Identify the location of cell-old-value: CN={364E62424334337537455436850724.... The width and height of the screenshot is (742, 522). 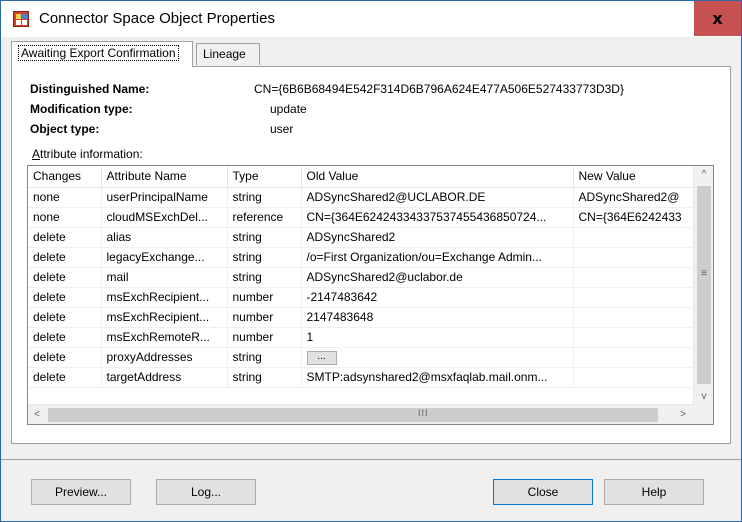
(437, 217).